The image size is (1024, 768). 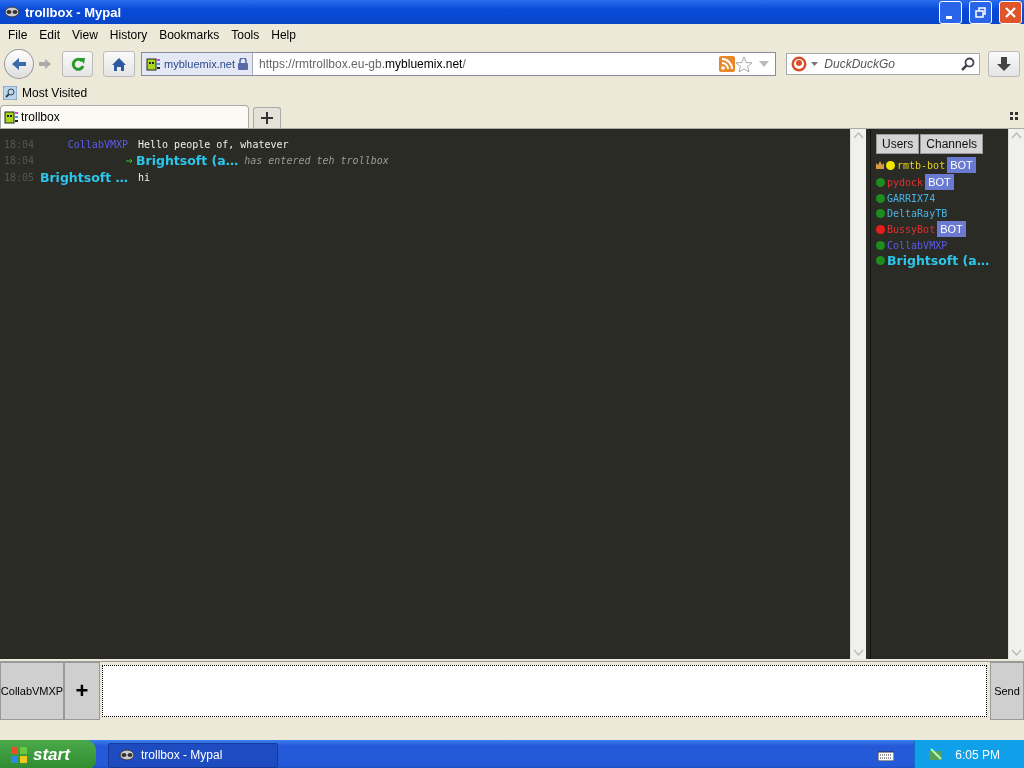 I want to click on menu-item: File, so click(x=18, y=35).